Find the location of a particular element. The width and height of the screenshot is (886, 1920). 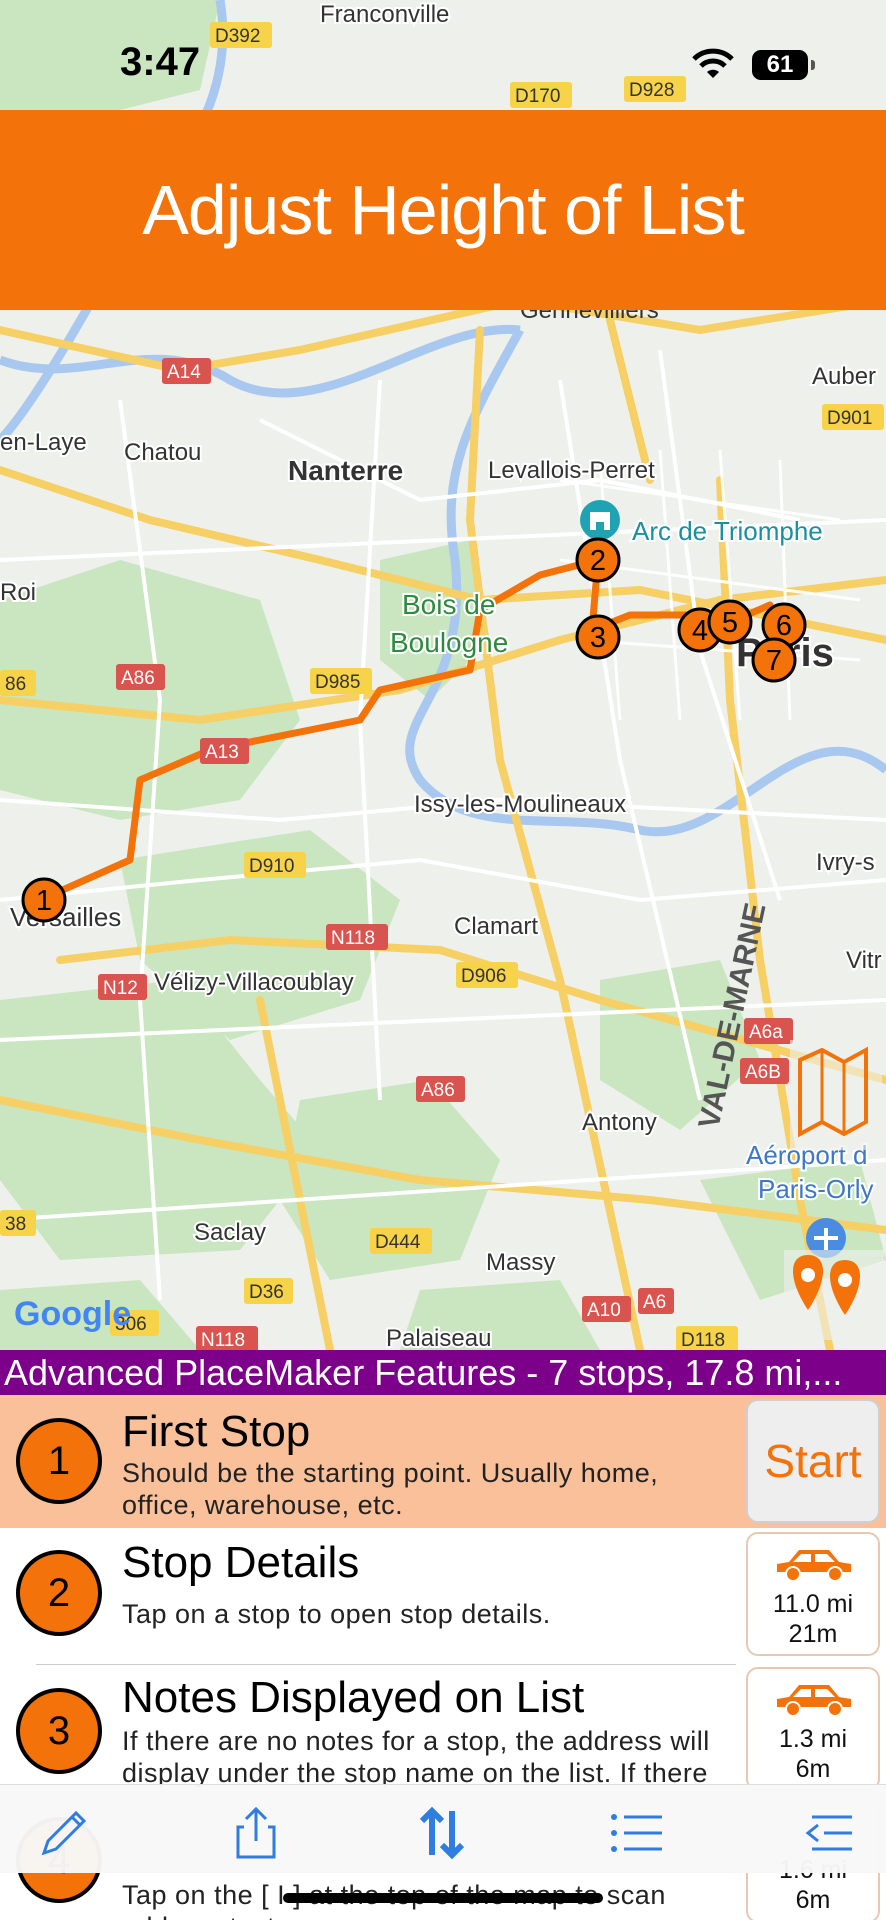

road-shield: D910 is located at coordinates (275, 865).